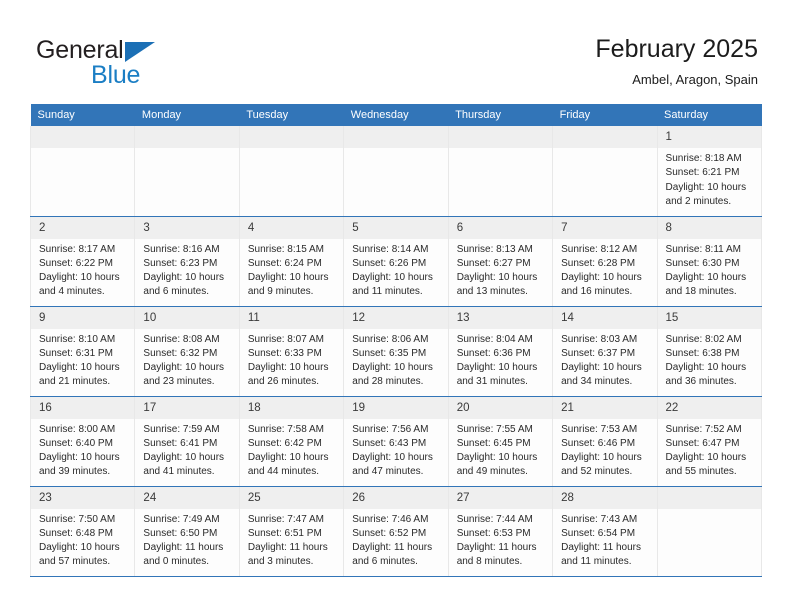 This screenshot has height=612, width=792. Describe the element at coordinates (291, 317) in the screenshot. I see `day-number: 11` at that location.